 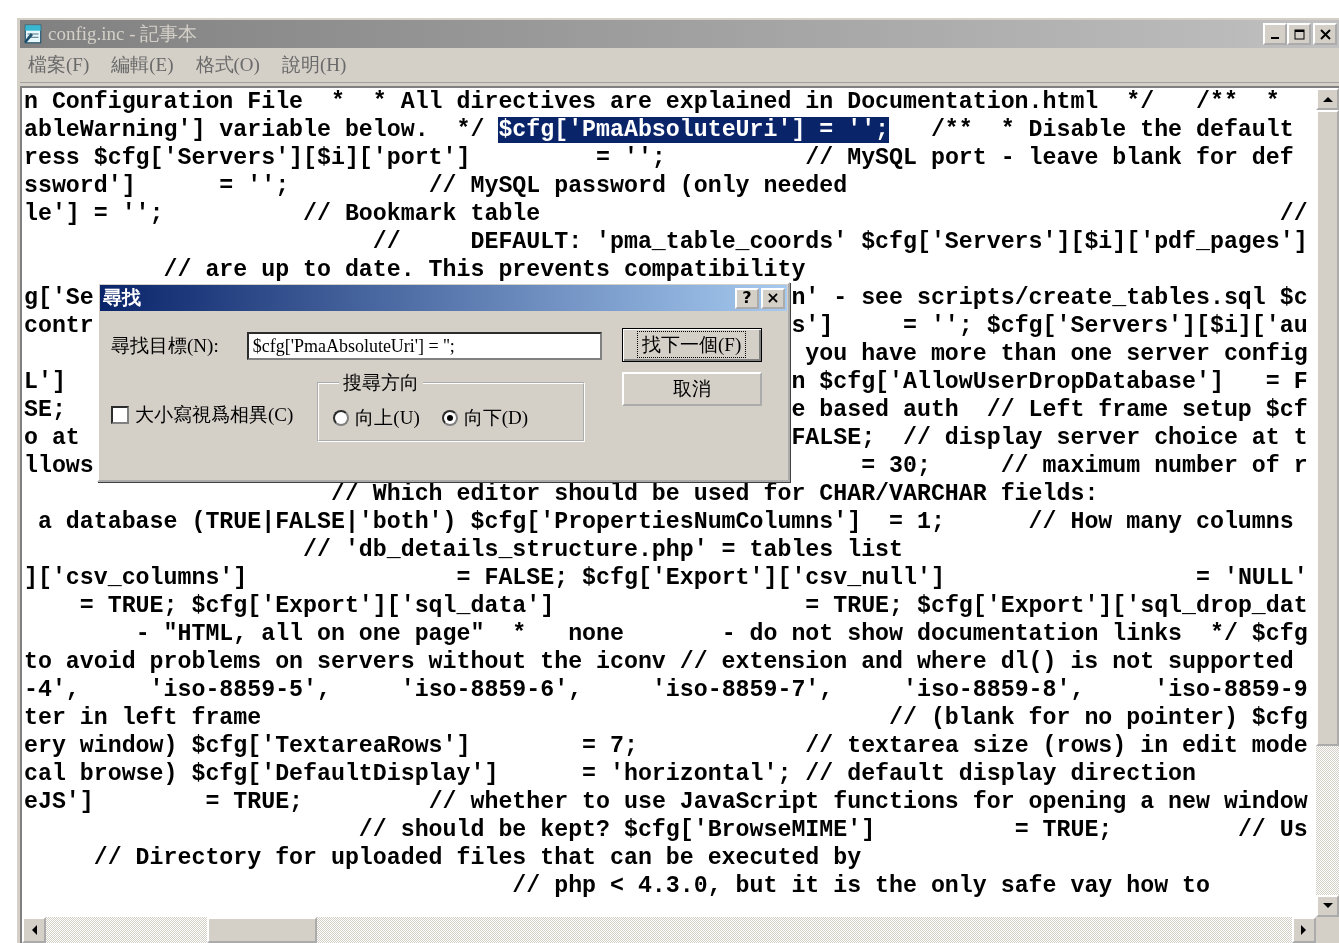 What do you see at coordinates (59, 65) in the screenshot?
I see `menu-item: 檔案(F)` at bounding box center [59, 65].